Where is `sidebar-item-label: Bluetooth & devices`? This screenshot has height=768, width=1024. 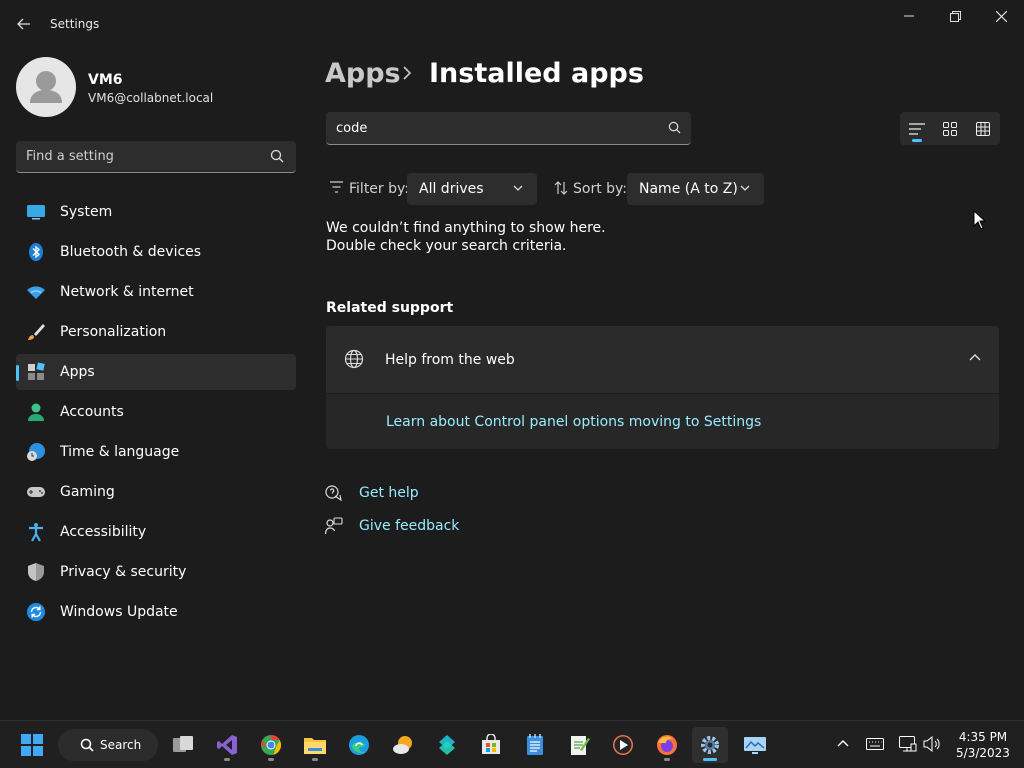 sidebar-item-label: Bluetooth & devices is located at coordinates (131, 252).